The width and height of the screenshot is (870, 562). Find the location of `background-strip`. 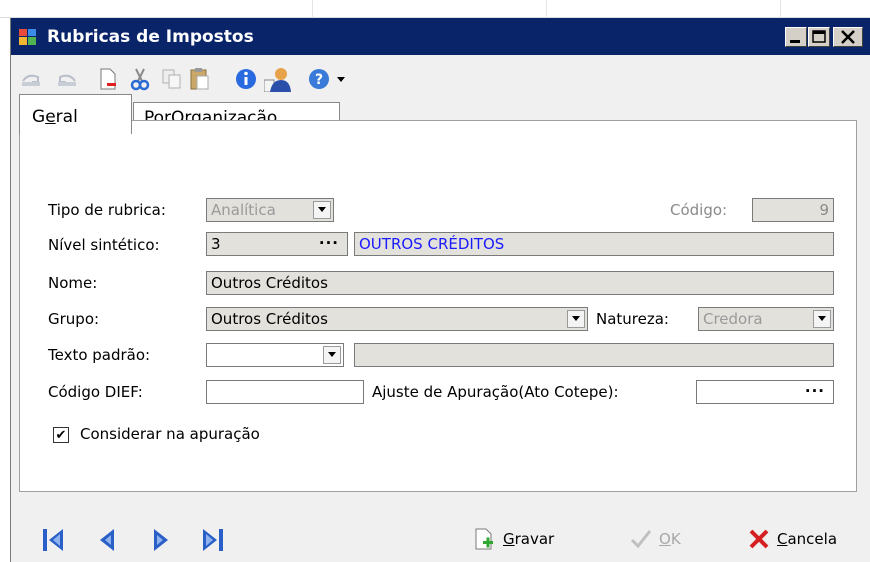

background-strip is located at coordinates (435, 9).